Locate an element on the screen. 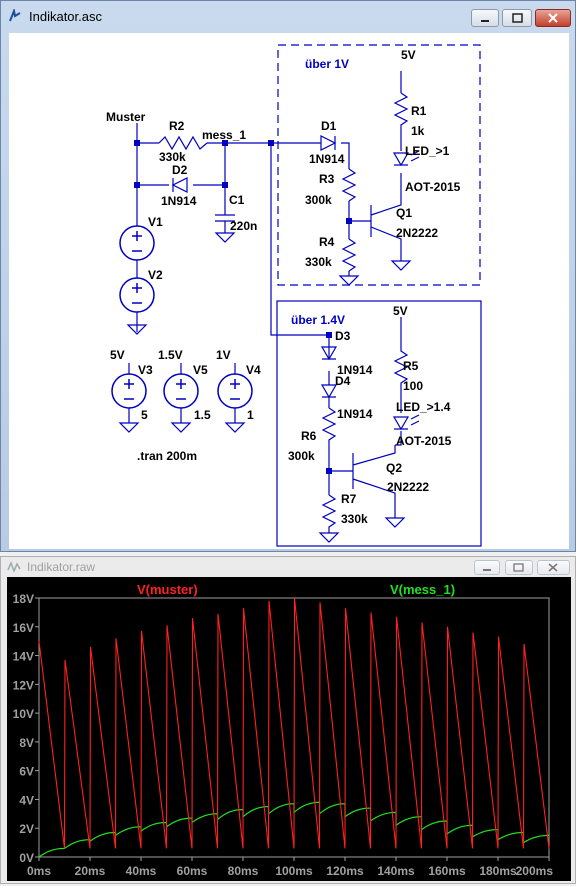 Image resolution: width=576 pixels, height=886 pixels. c1-value: 220n is located at coordinates (243, 226).